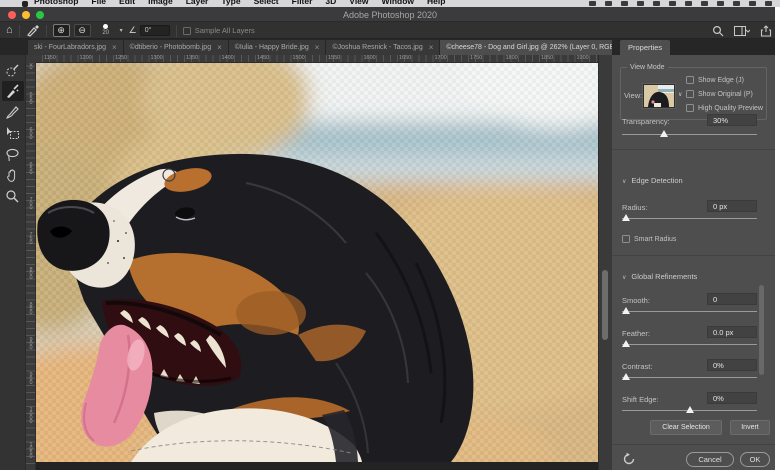 The image size is (780, 470). I want to click on transparency-label: Transparency:, so click(646, 121).